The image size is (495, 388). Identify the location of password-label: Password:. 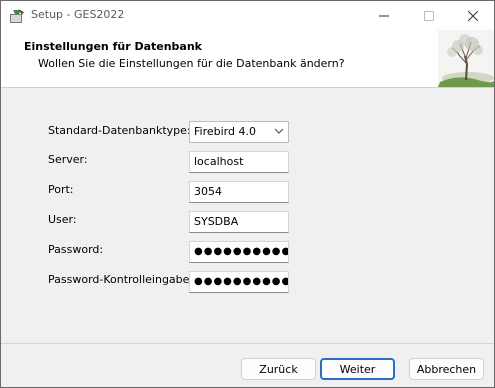
(76, 249).